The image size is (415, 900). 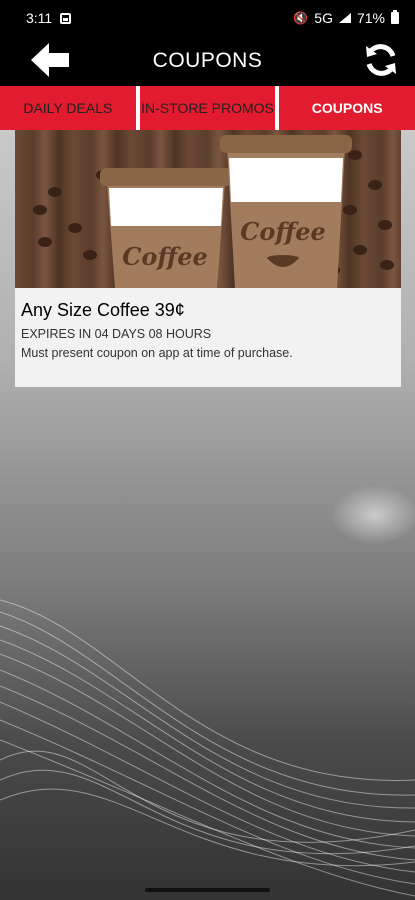 I want to click on coffee-image: Coffee Coffee, so click(x=213, y=211).